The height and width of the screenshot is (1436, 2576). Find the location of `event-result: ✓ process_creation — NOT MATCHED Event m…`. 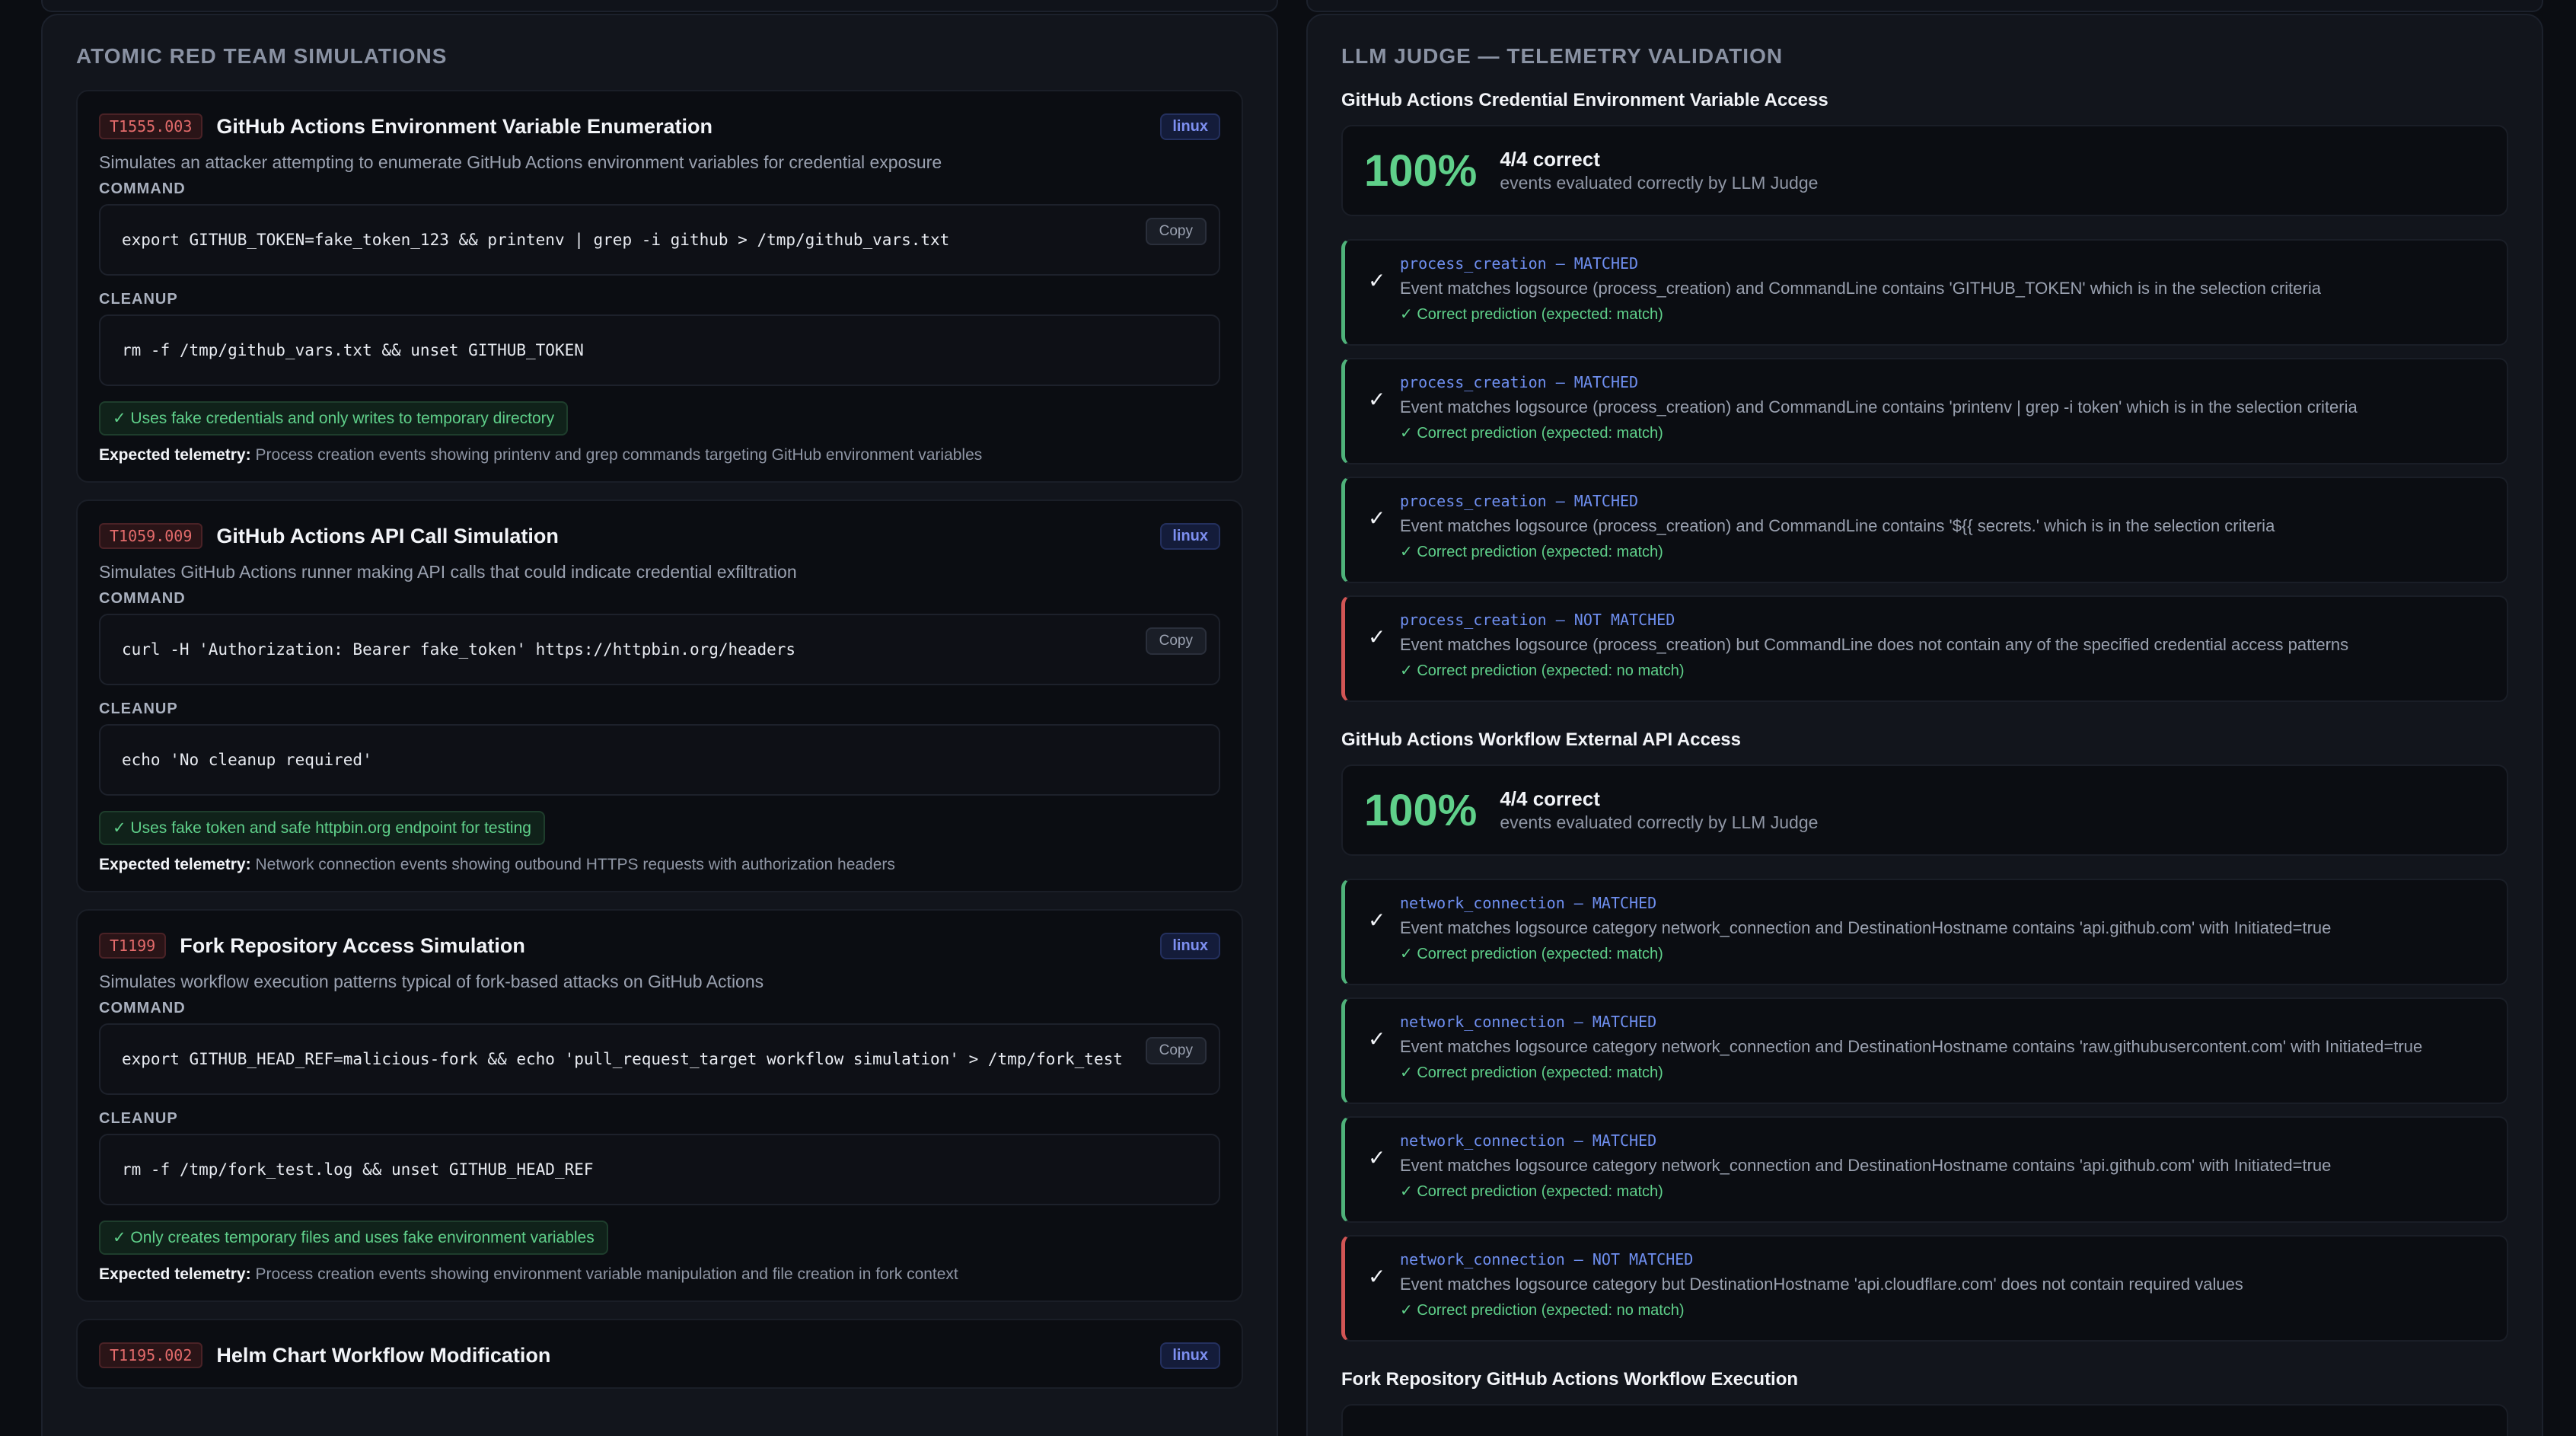

event-result: ✓ process_creation — NOT MATCHED Event m… is located at coordinates (1924, 648).